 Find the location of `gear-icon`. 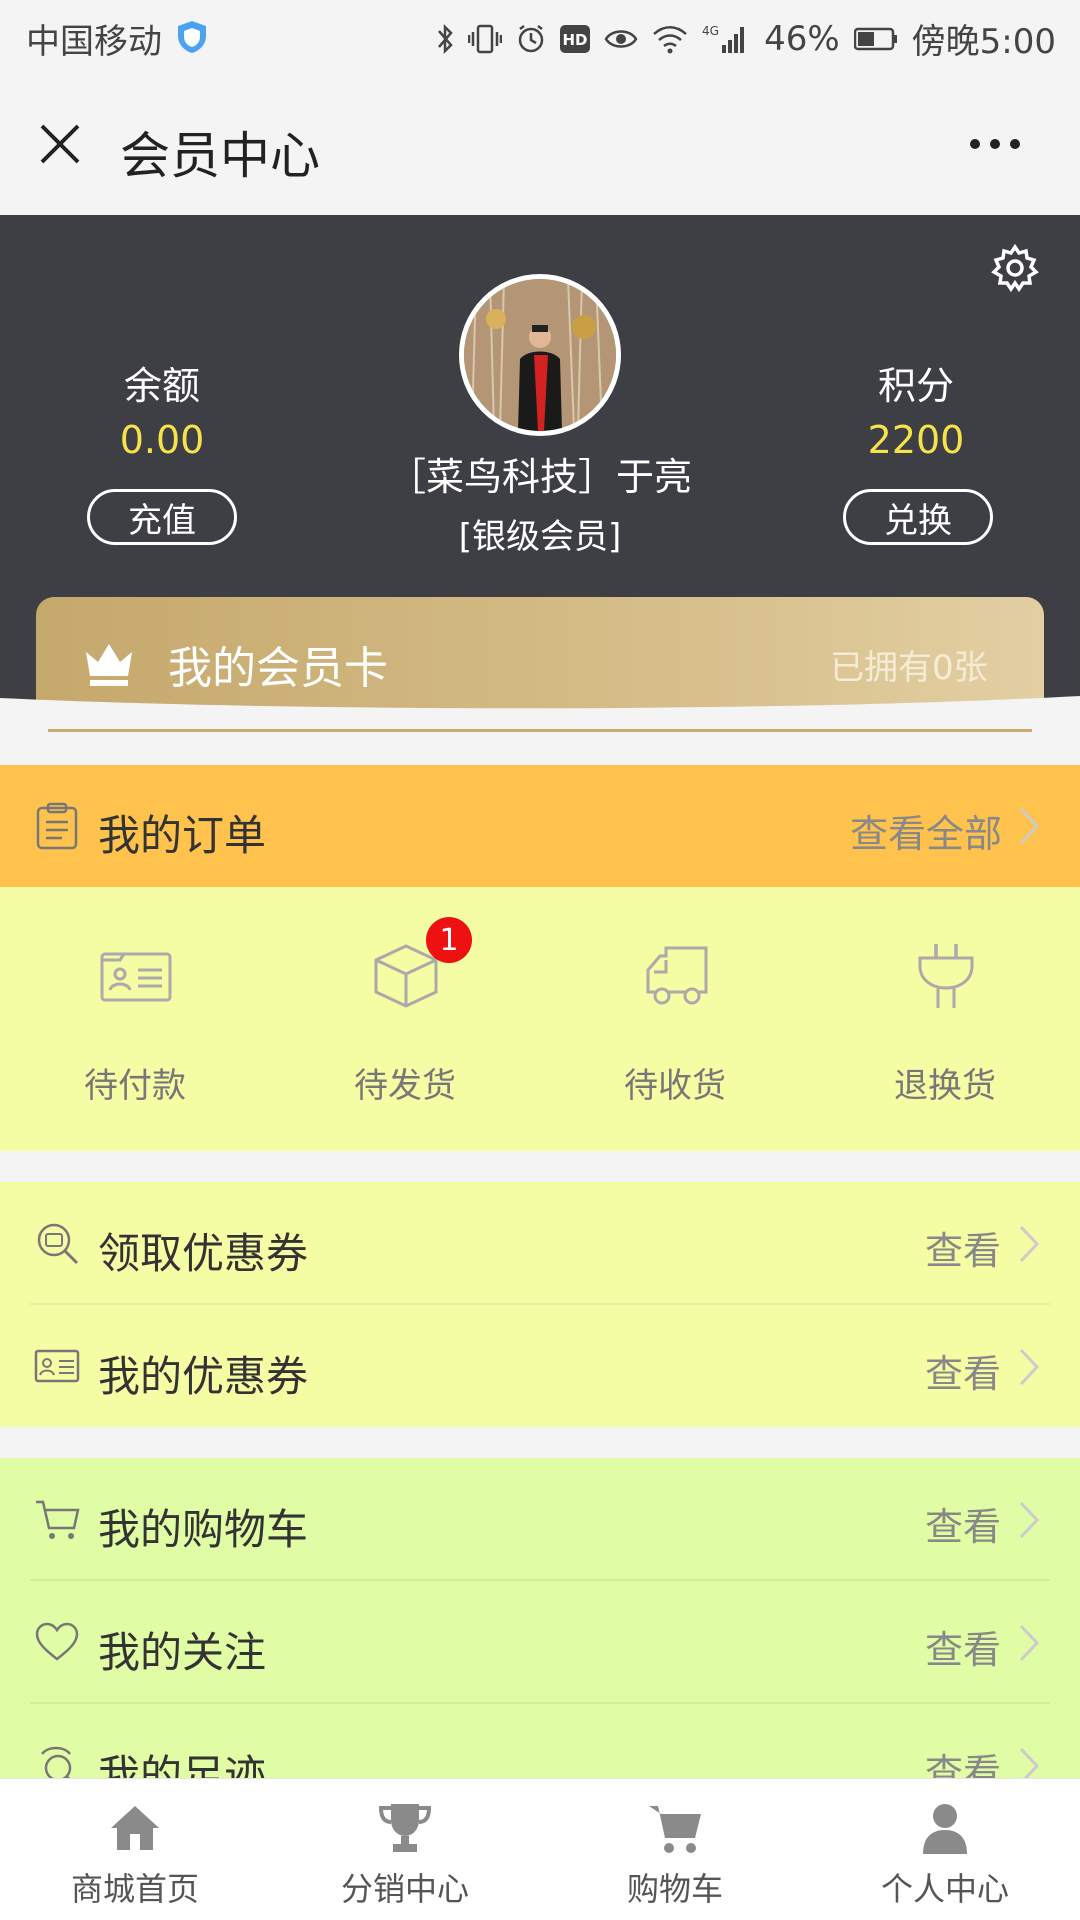

gear-icon is located at coordinates (1015, 268).